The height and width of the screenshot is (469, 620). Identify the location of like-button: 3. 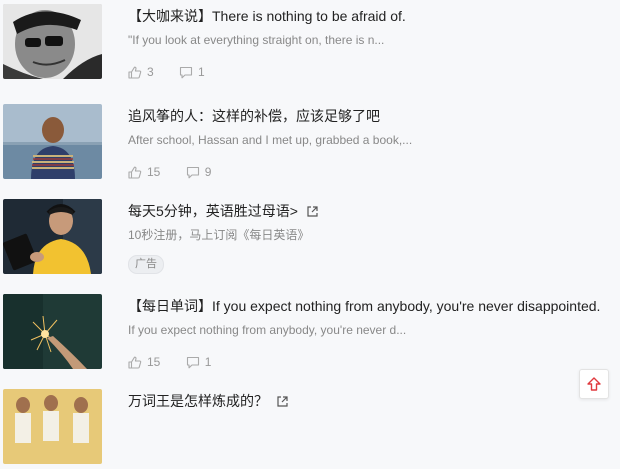
(141, 72).